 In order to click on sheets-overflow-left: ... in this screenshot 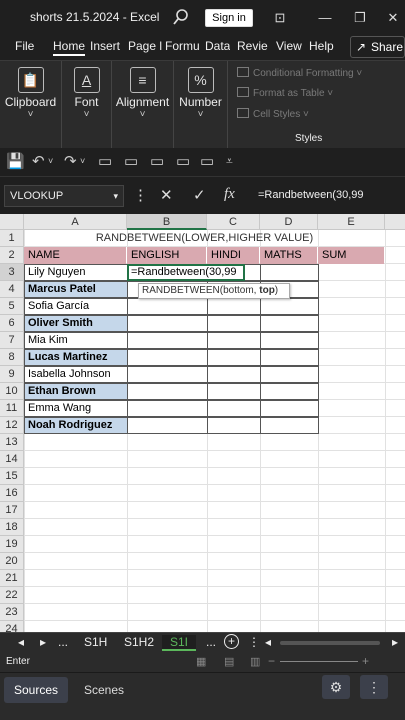, I will do `click(63, 642)`.